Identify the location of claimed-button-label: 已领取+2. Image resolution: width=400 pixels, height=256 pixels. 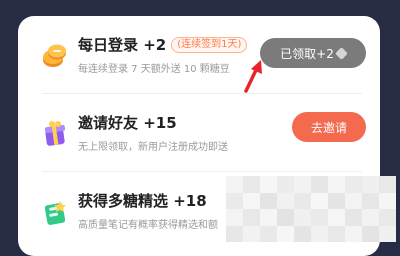
(307, 53).